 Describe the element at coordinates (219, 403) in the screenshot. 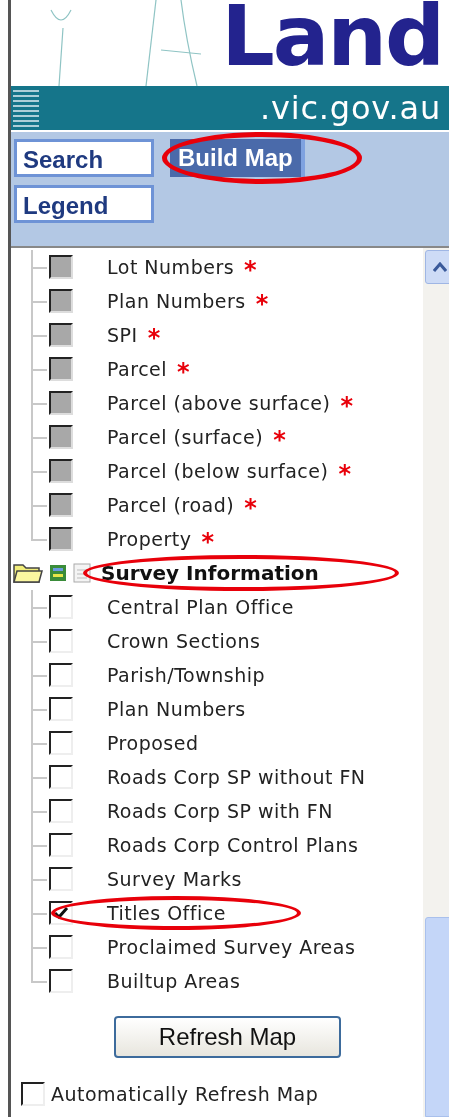

I see `layer-label: Parcel (above surface)` at that location.